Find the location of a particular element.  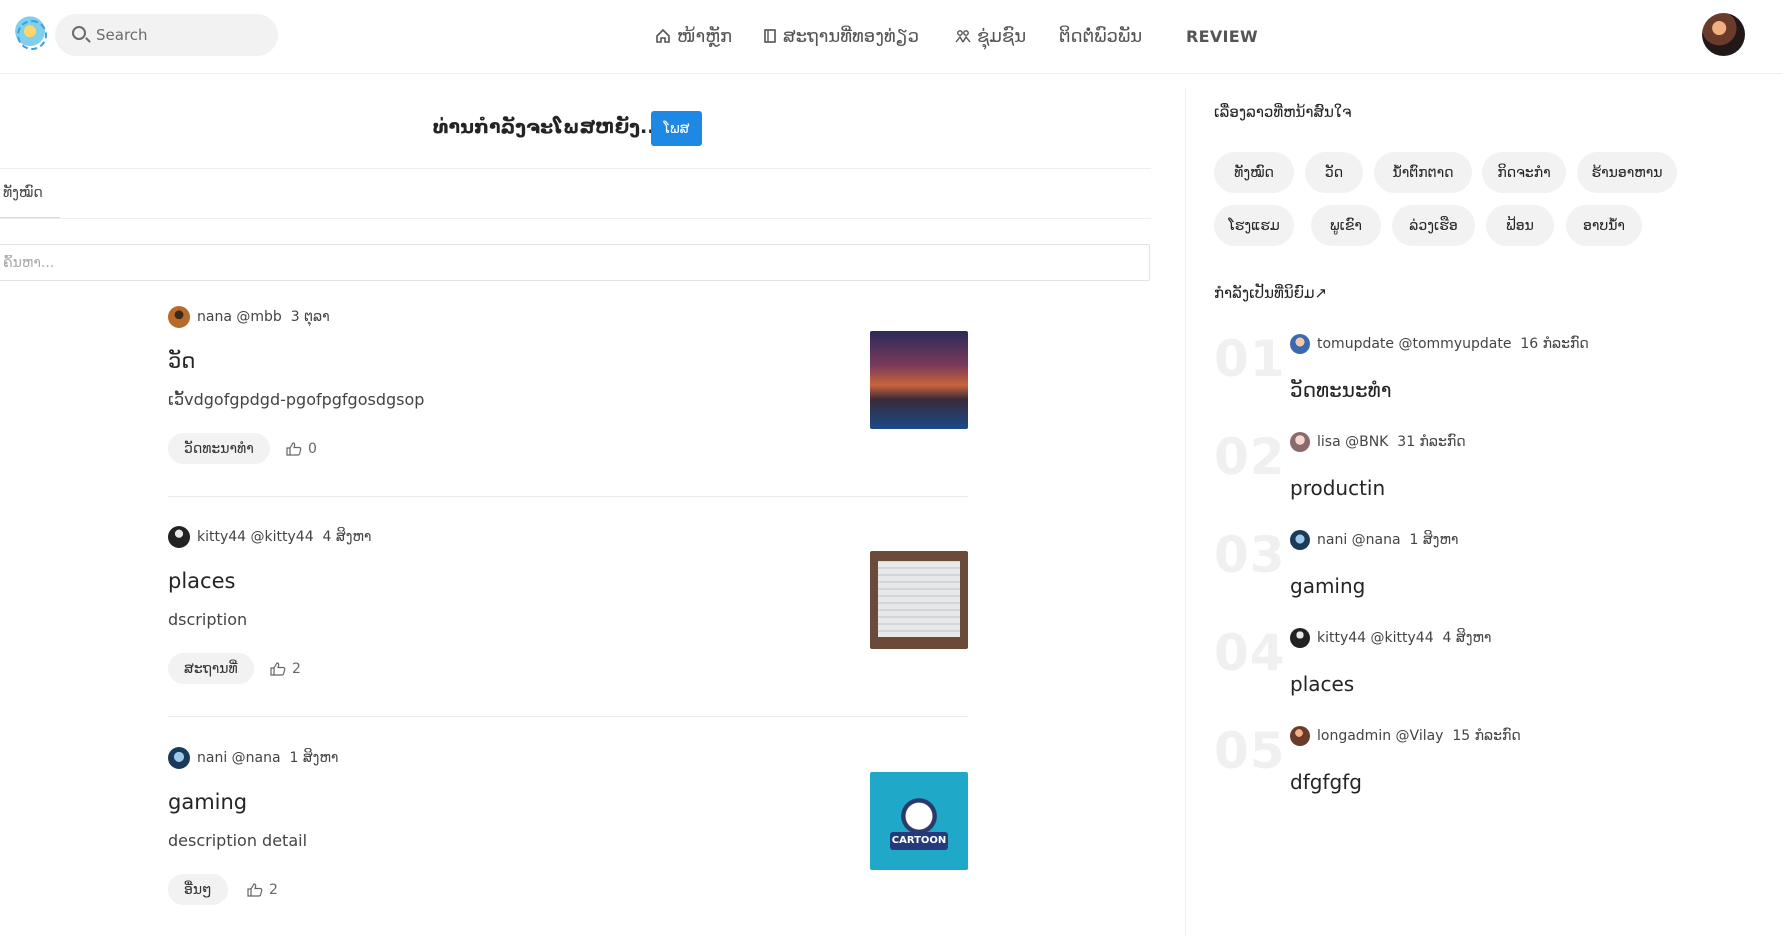

trending-post-title: gaming is located at coordinates (1327, 586).